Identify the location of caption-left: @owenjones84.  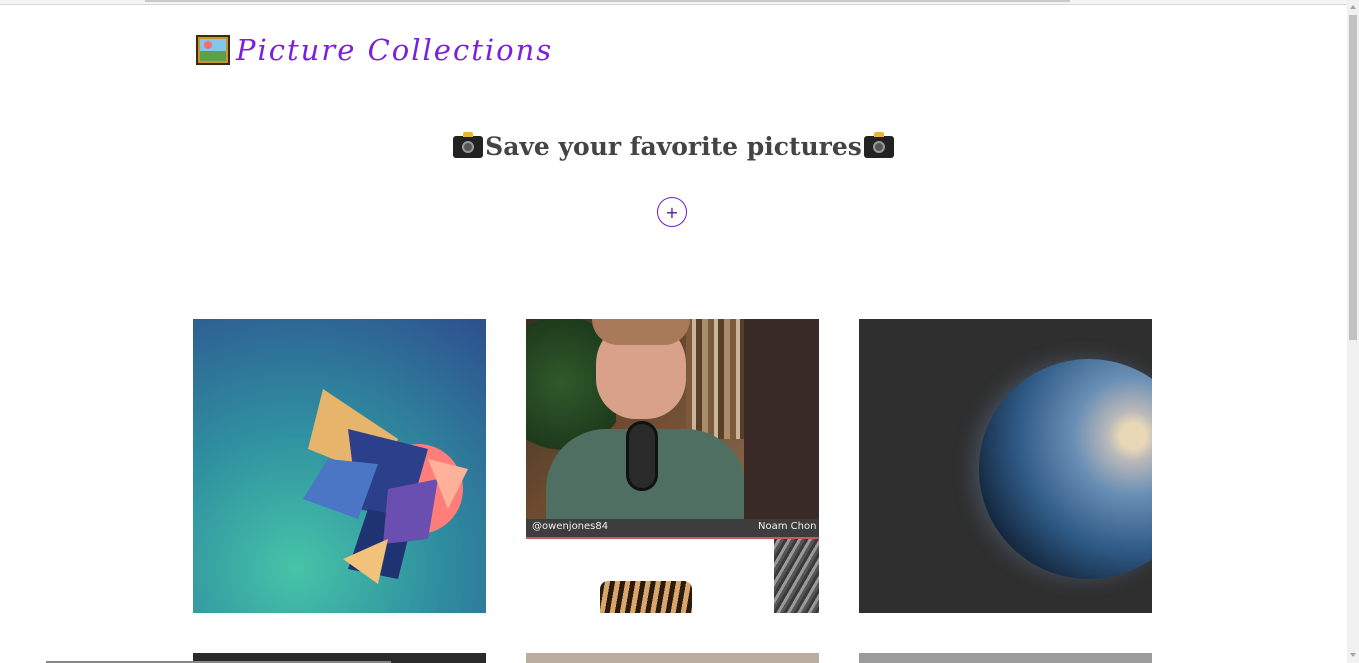
(570, 526).